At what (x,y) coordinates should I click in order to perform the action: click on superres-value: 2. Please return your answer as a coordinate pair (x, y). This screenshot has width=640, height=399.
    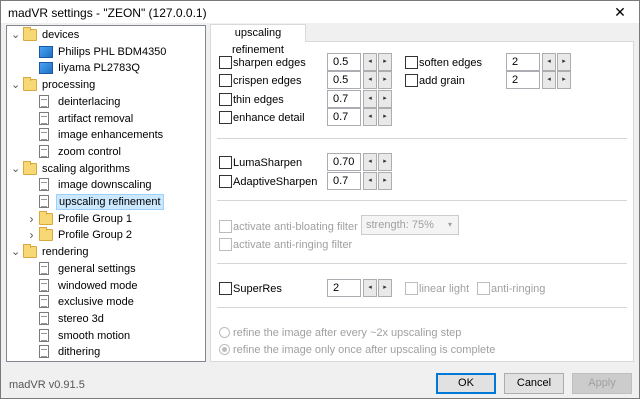
    Looking at the image, I should click on (344, 288).